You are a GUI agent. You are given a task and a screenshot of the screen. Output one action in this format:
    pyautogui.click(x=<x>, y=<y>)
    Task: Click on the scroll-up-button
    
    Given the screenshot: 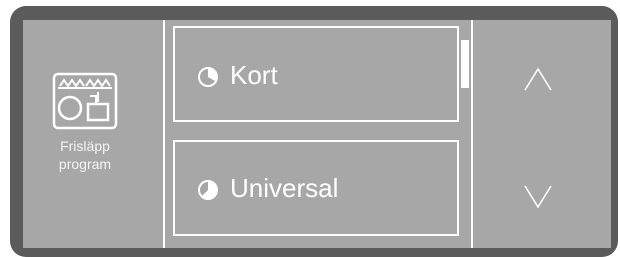 What is the action you would take?
    pyautogui.click(x=540, y=70)
    